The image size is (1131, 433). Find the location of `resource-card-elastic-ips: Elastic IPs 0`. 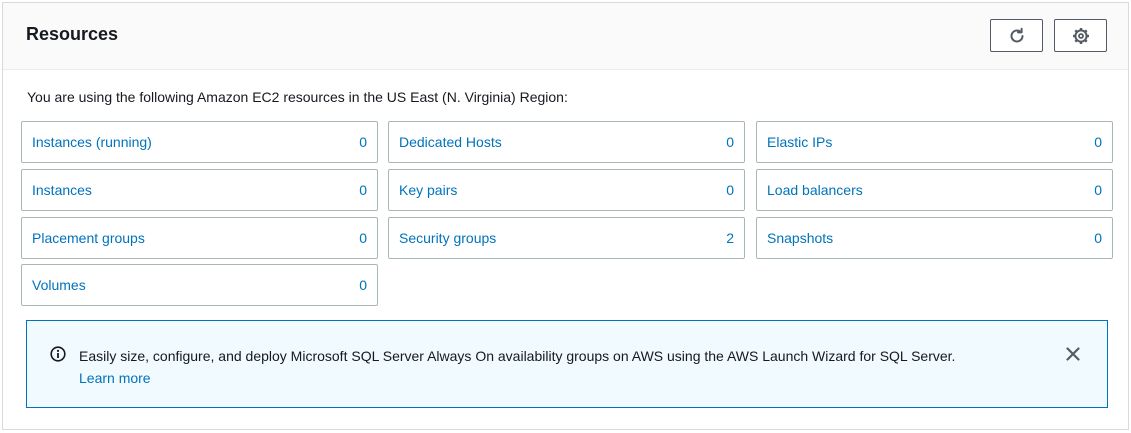

resource-card-elastic-ips: Elastic IPs 0 is located at coordinates (934, 142).